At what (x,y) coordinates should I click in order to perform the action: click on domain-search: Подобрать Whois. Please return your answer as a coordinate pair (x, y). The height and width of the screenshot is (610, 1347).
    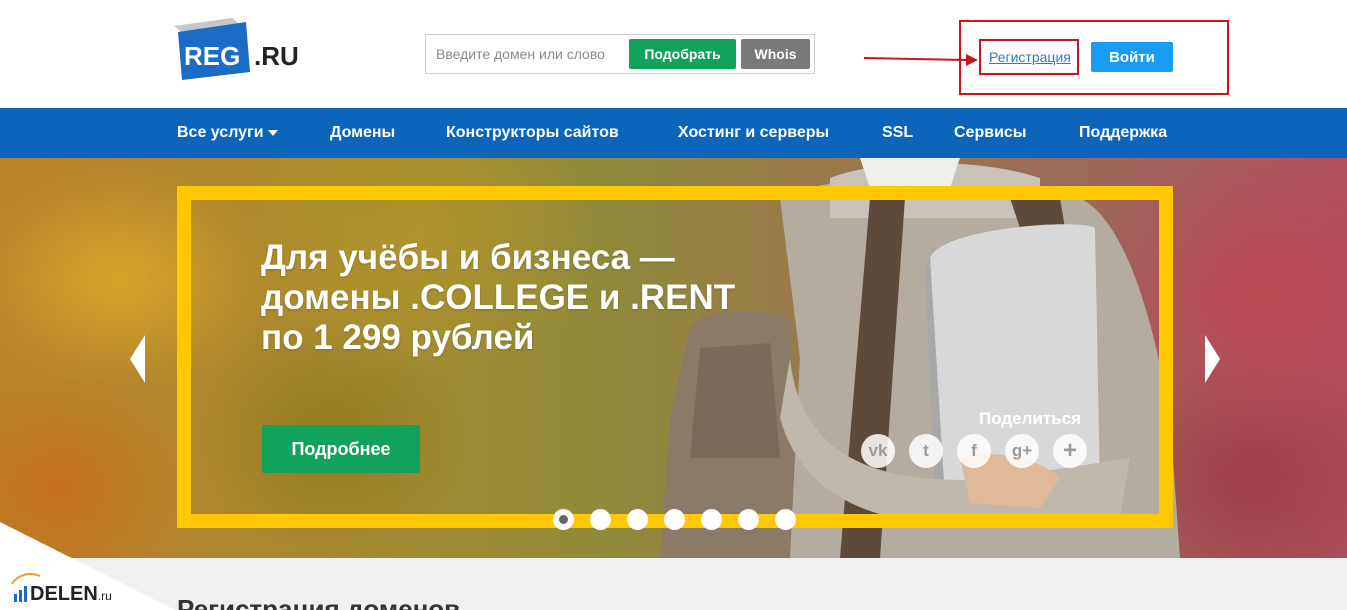
    Looking at the image, I should click on (620, 54).